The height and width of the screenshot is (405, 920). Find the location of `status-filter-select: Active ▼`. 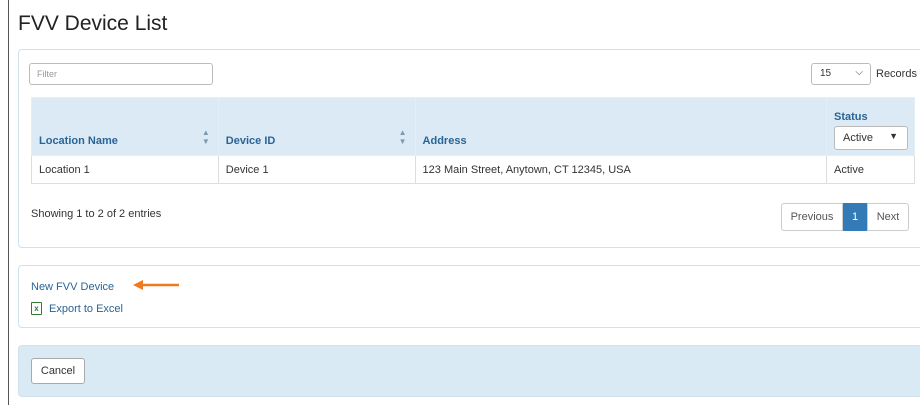

status-filter-select: Active ▼ is located at coordinates (871, 138).